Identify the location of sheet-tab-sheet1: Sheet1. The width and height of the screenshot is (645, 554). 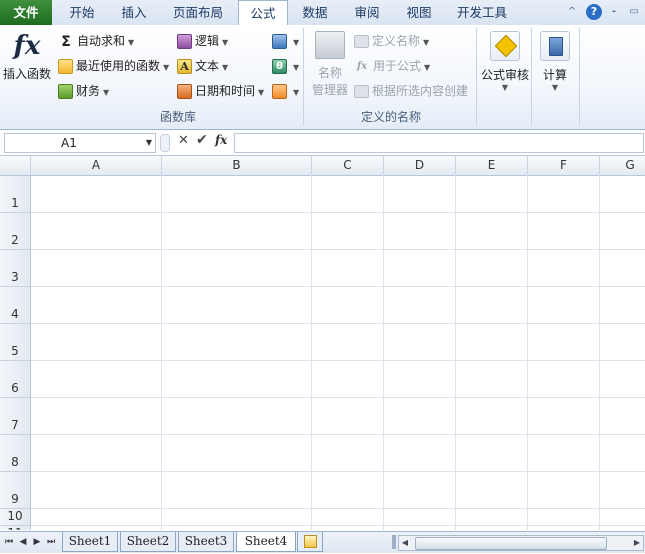
(90, 542).